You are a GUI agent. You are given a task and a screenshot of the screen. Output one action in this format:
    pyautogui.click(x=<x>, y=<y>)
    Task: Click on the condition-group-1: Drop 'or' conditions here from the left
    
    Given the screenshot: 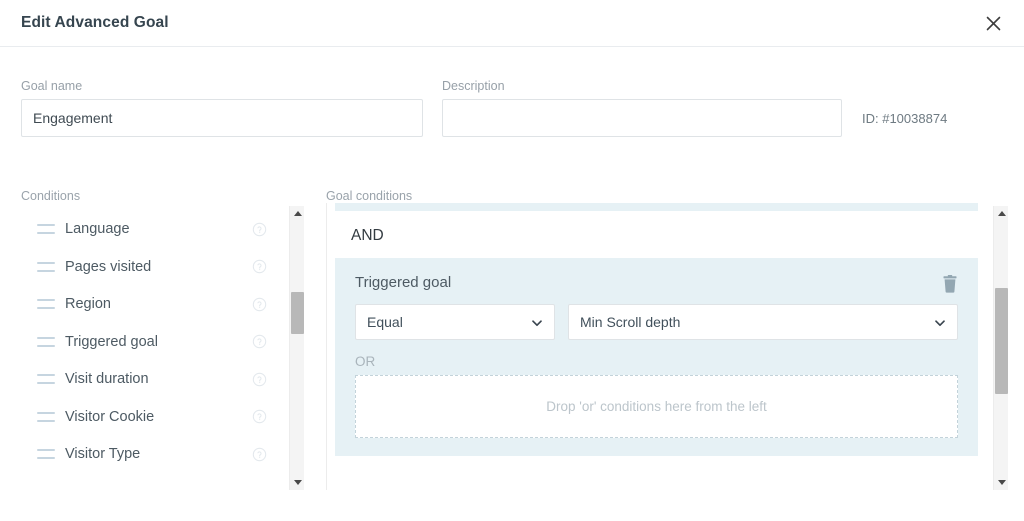 What is the action you would take?
    pyautogui.click(x=656, y=207)
    